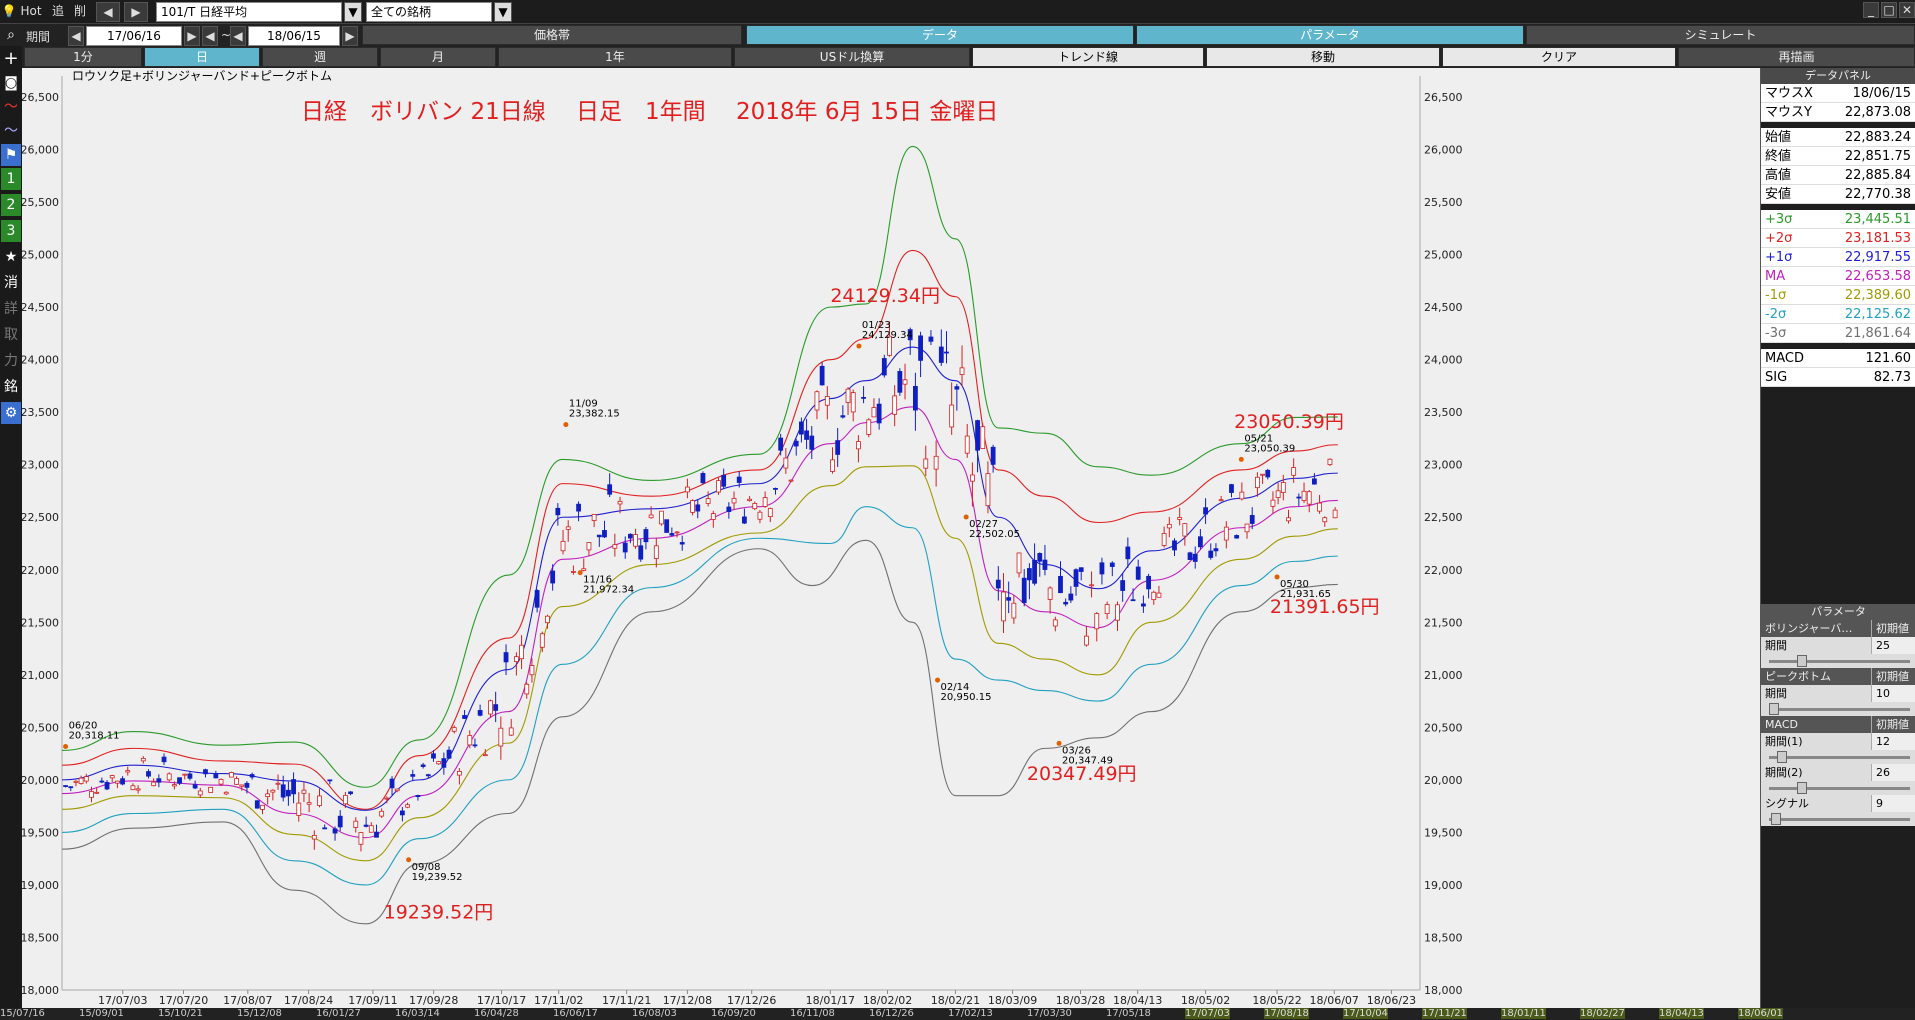 The image size is (1915, 1020). Describe the element at coordinates (1838, 661) in the screenshot. I see `bb-slider` at that location.